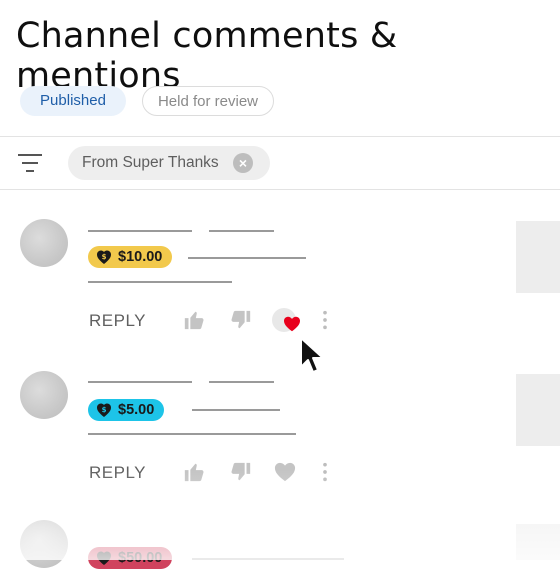 This screenshot has width=560, height=569. I want to click on filter-chip-label: From Super Thanks, so click(150, 162).